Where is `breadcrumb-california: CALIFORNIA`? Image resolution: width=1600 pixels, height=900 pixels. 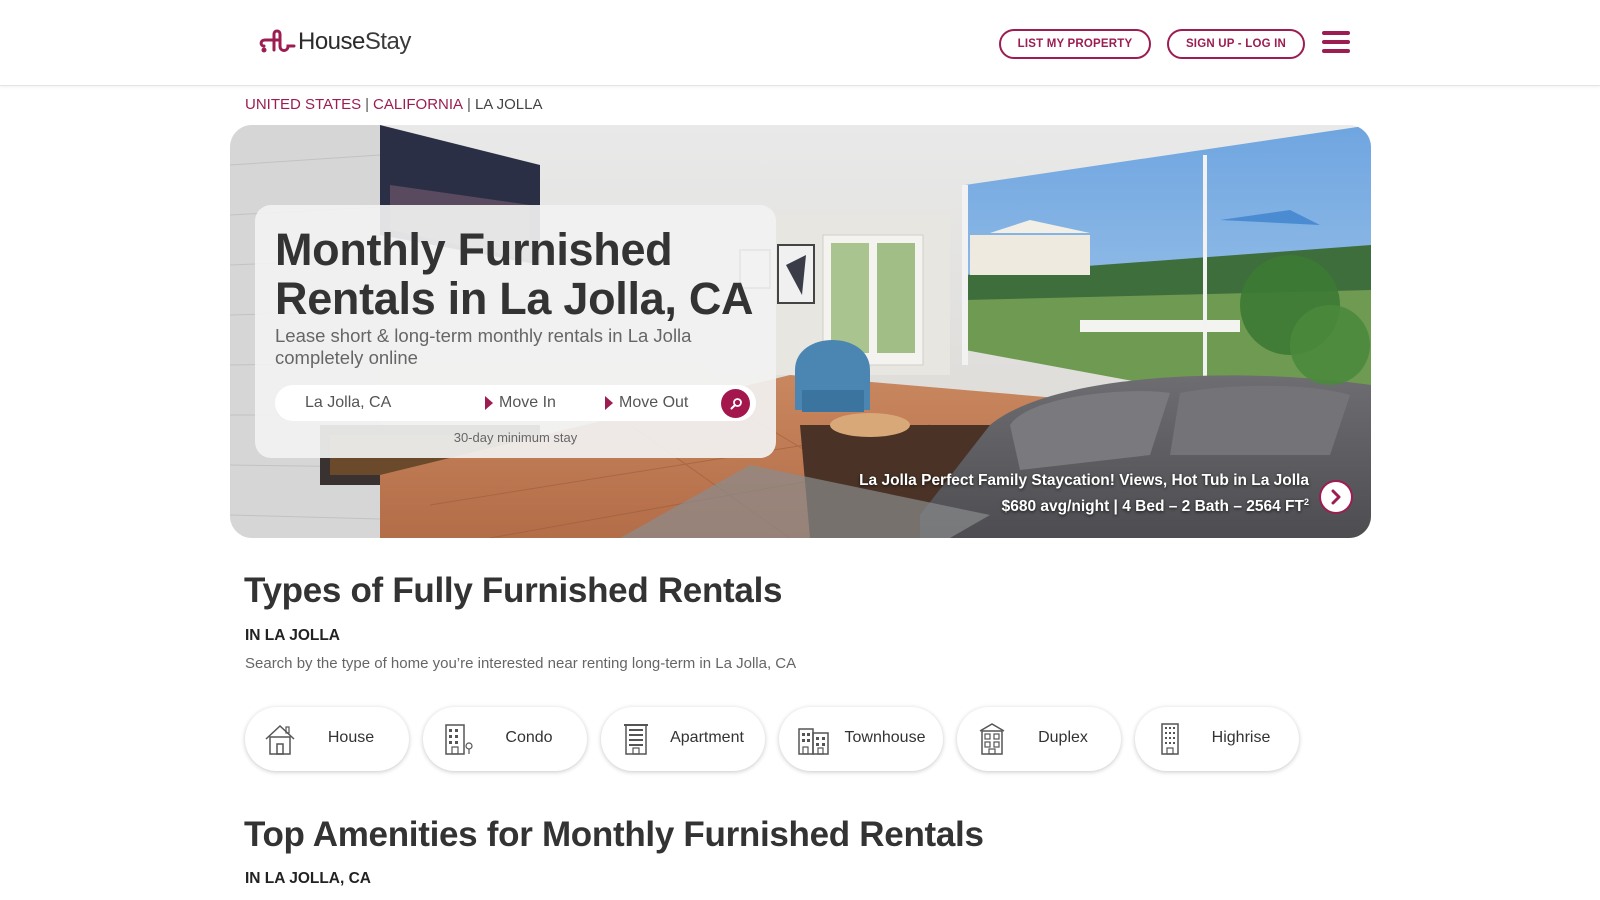 breadcrumb-california: CALIFORNIA is located at coordinates (418, 104).